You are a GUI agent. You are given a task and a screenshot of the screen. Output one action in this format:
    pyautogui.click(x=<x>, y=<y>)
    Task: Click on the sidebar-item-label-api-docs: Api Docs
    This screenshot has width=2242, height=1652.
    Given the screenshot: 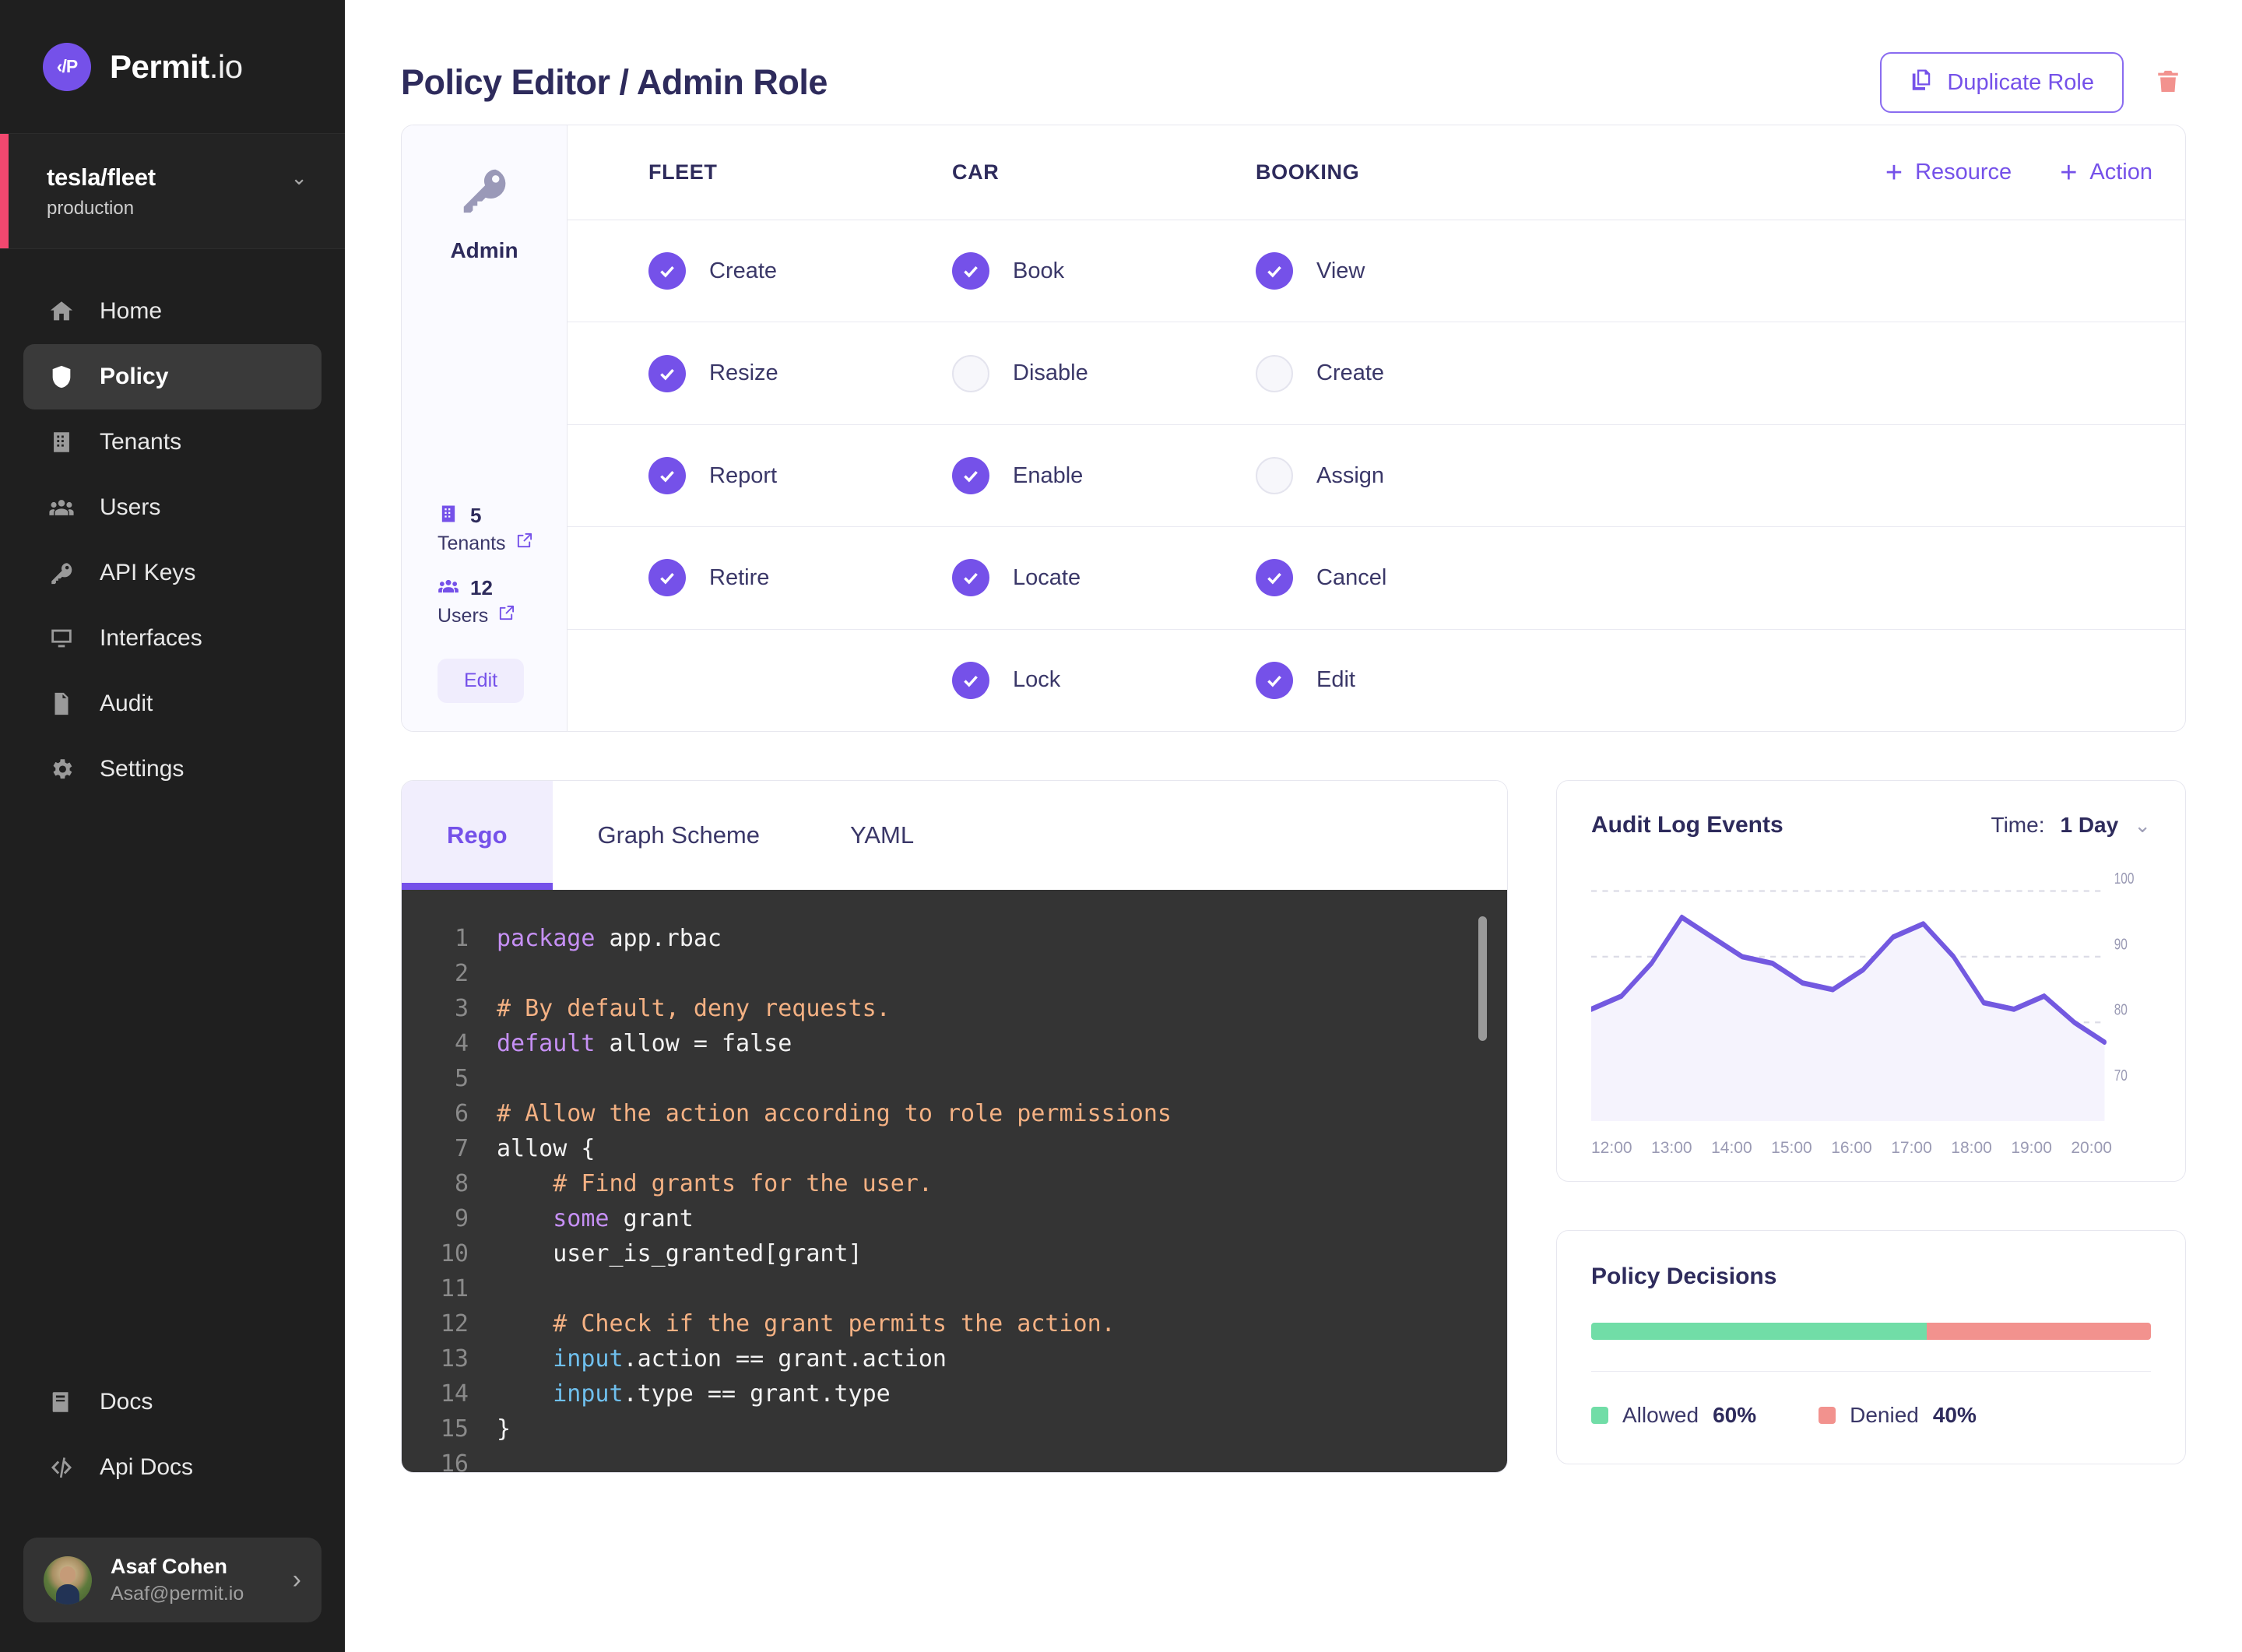 What is the action you would take?
    pyautogui.click(x=147, y=1467)
    